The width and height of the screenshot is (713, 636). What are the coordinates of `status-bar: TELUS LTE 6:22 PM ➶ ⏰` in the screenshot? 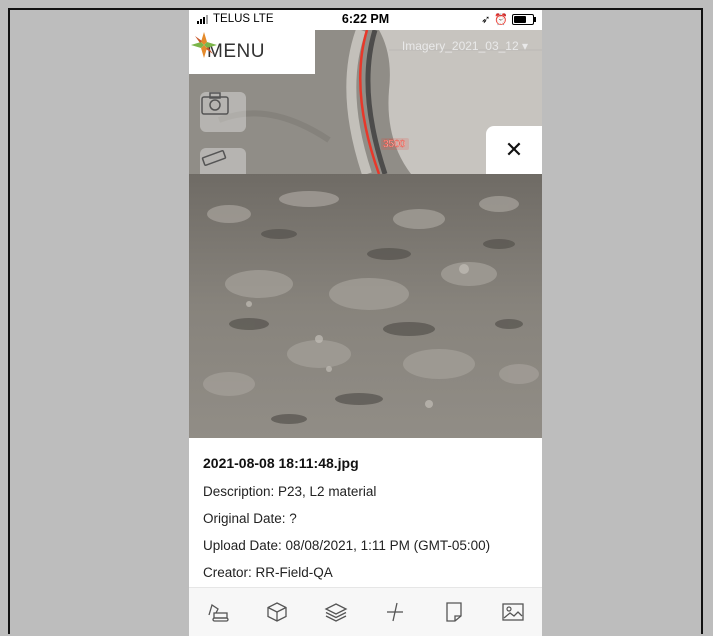 It's located at (365, 20).